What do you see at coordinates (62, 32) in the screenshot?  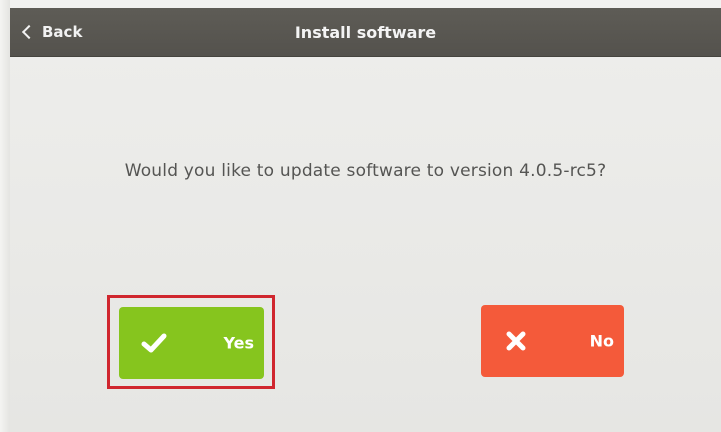 I see `back-label: Back` at bounding box center [62, 32].